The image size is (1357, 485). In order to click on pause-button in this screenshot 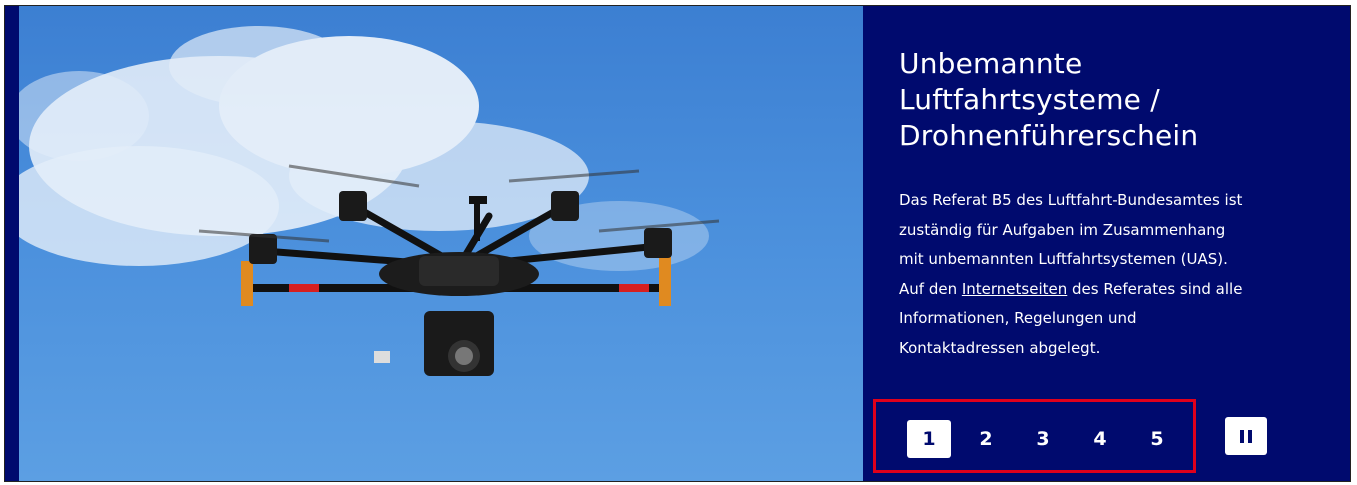, I will do `click(1246, 436)`.